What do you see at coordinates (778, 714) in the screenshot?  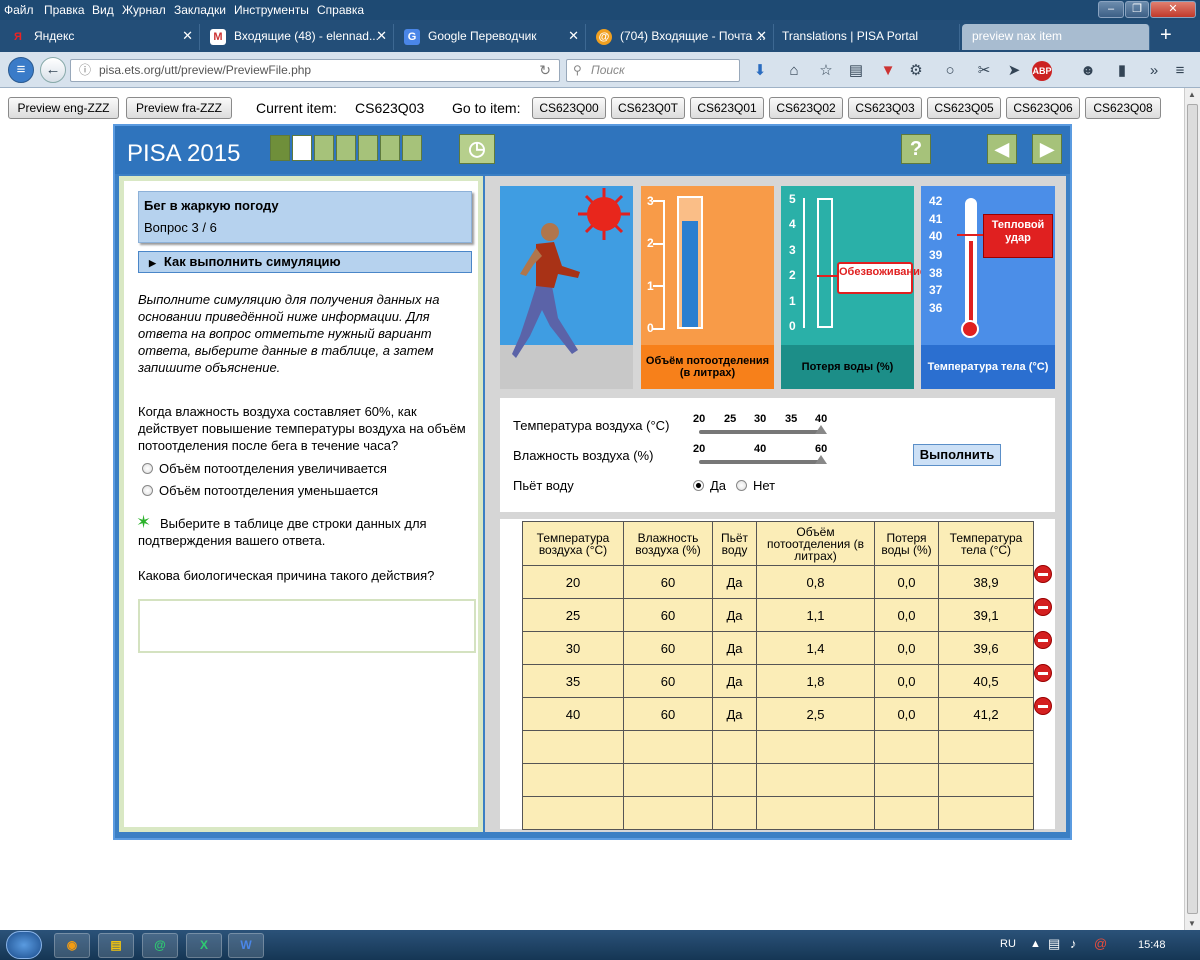 I see `table-row: 40 60 Да 2,5 0,0 41,2` at bounding box center [778, 714].